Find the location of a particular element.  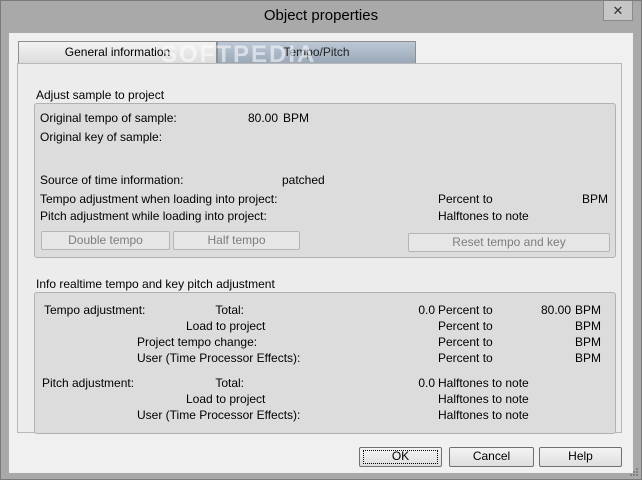

cancel-button: Cancel is located at coordinates (491, 457).